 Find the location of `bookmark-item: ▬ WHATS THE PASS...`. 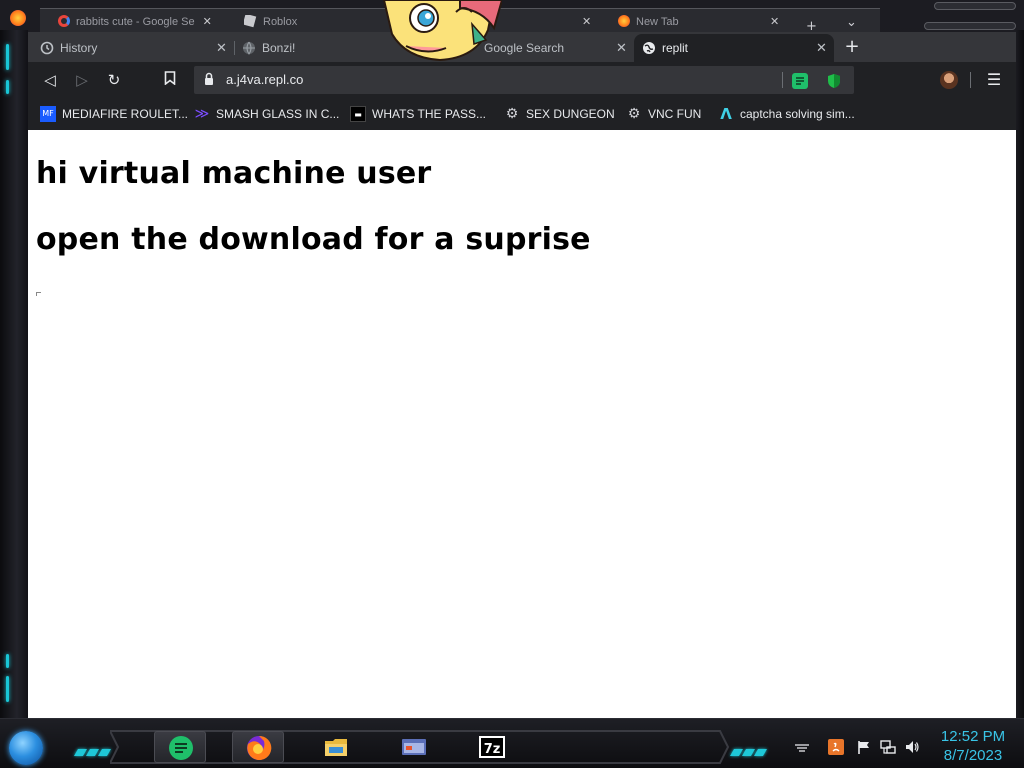

bookmark-item: ▬ WHATS THE PASS... is located at coordinates (418, 114).